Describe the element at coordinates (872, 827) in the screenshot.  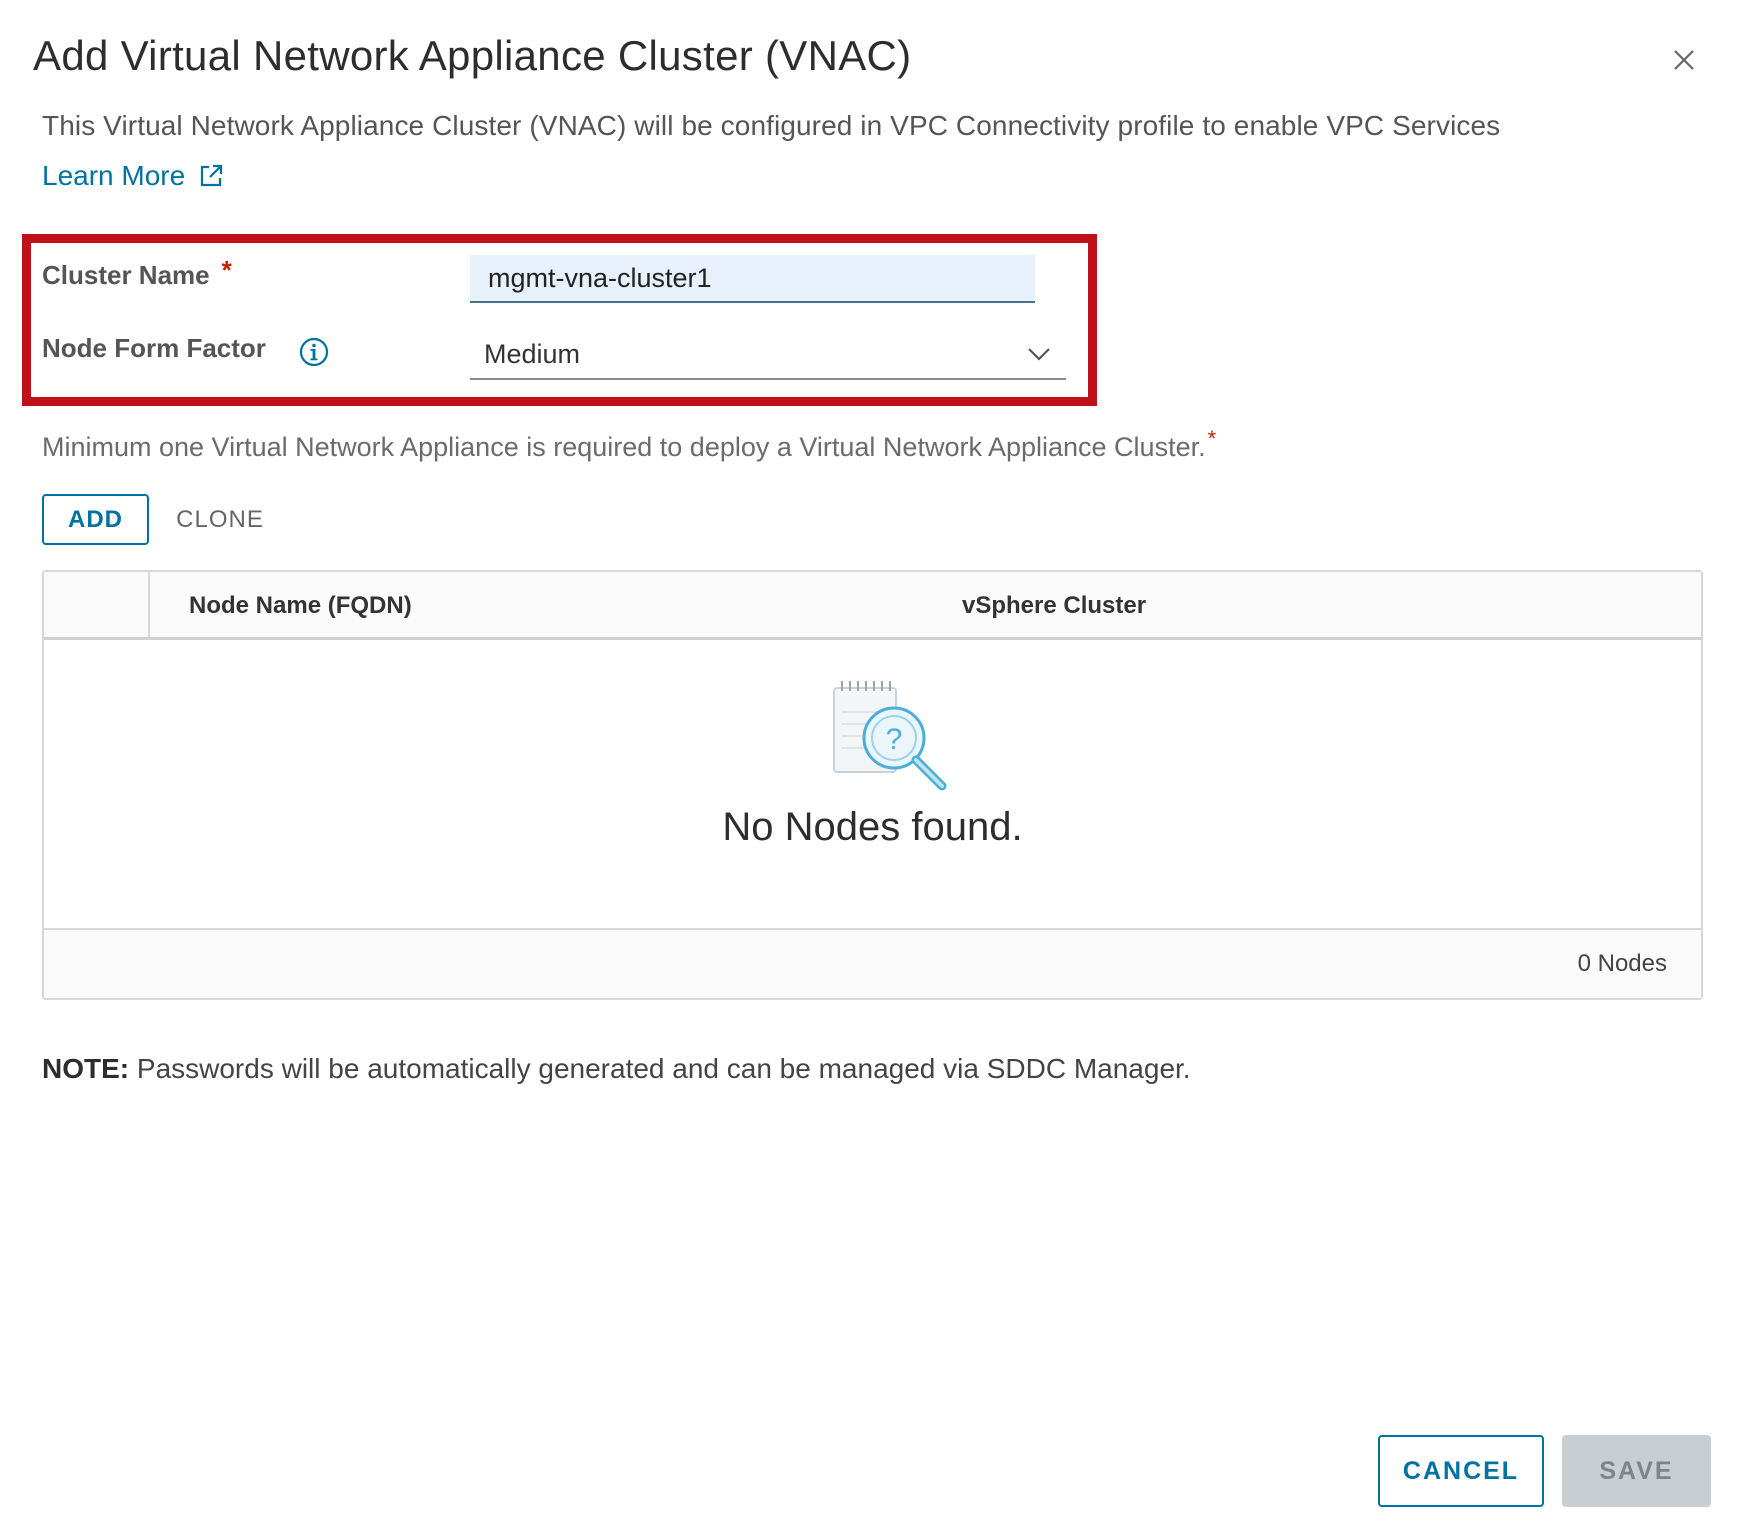
I see `empty-message: No Nodes found.` at that location.